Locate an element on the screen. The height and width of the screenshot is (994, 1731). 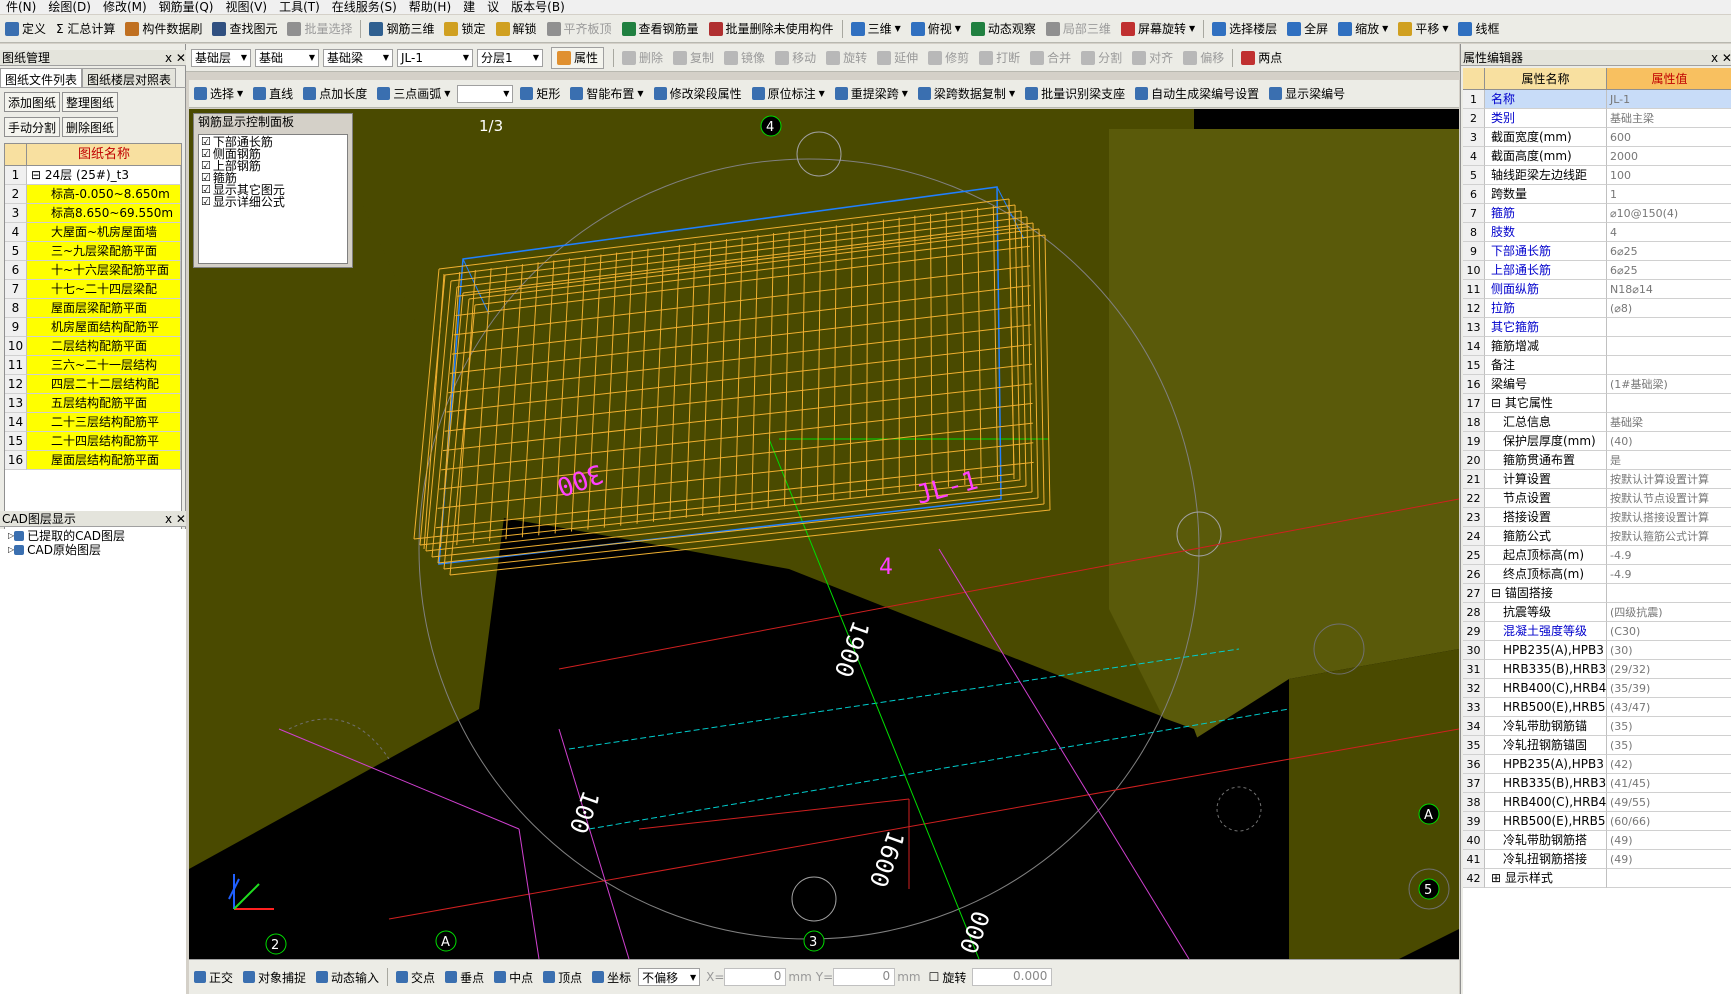
edit-button: 复制 is located at coordinates (693, 57).